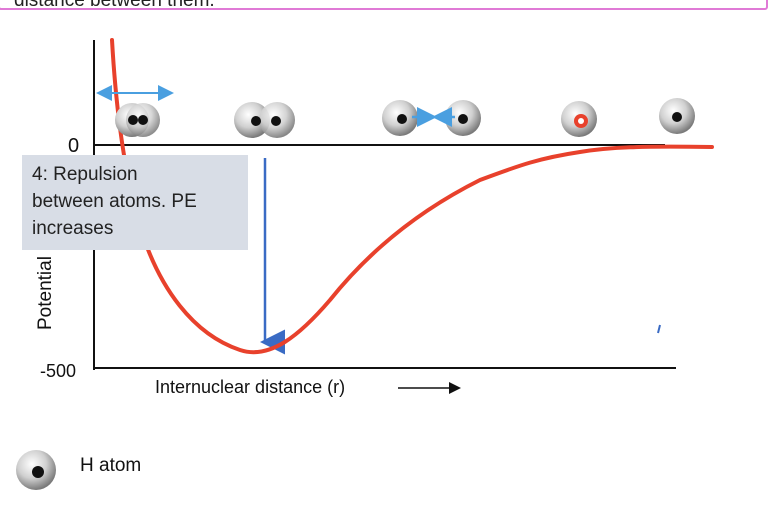 The height and width of the screenshot is (510, 778). What do you see at coordinates (431, 118) in the screenshot?
I see `atom-pair-attracting` at bounding box center [431, 118].